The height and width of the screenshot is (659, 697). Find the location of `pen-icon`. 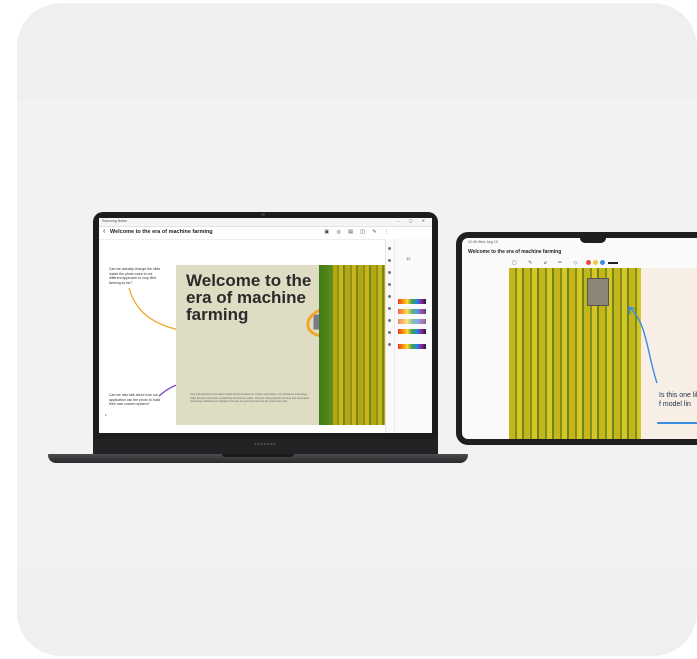

pen-icon is located at coordinates (389, 248).